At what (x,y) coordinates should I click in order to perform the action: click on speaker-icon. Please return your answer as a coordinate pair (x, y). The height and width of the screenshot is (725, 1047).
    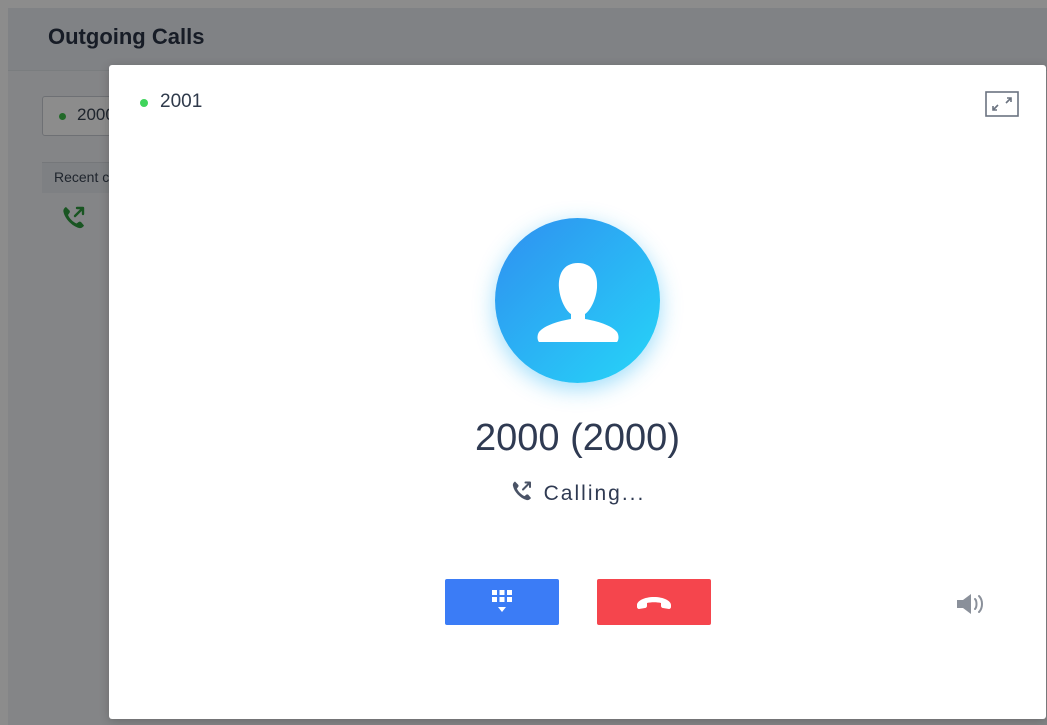
    Looking at the image, I should click on (975, 607).